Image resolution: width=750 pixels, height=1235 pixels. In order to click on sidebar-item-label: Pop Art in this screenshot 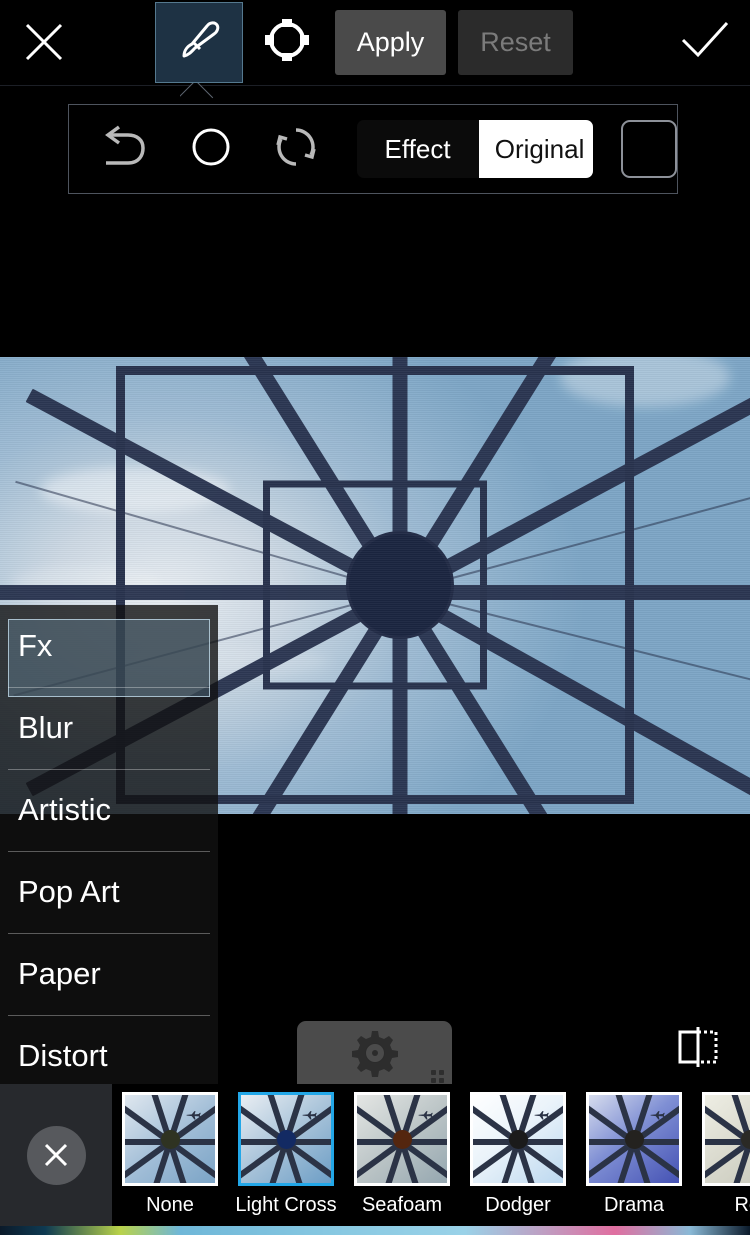, I will do `click(69, 891)`.